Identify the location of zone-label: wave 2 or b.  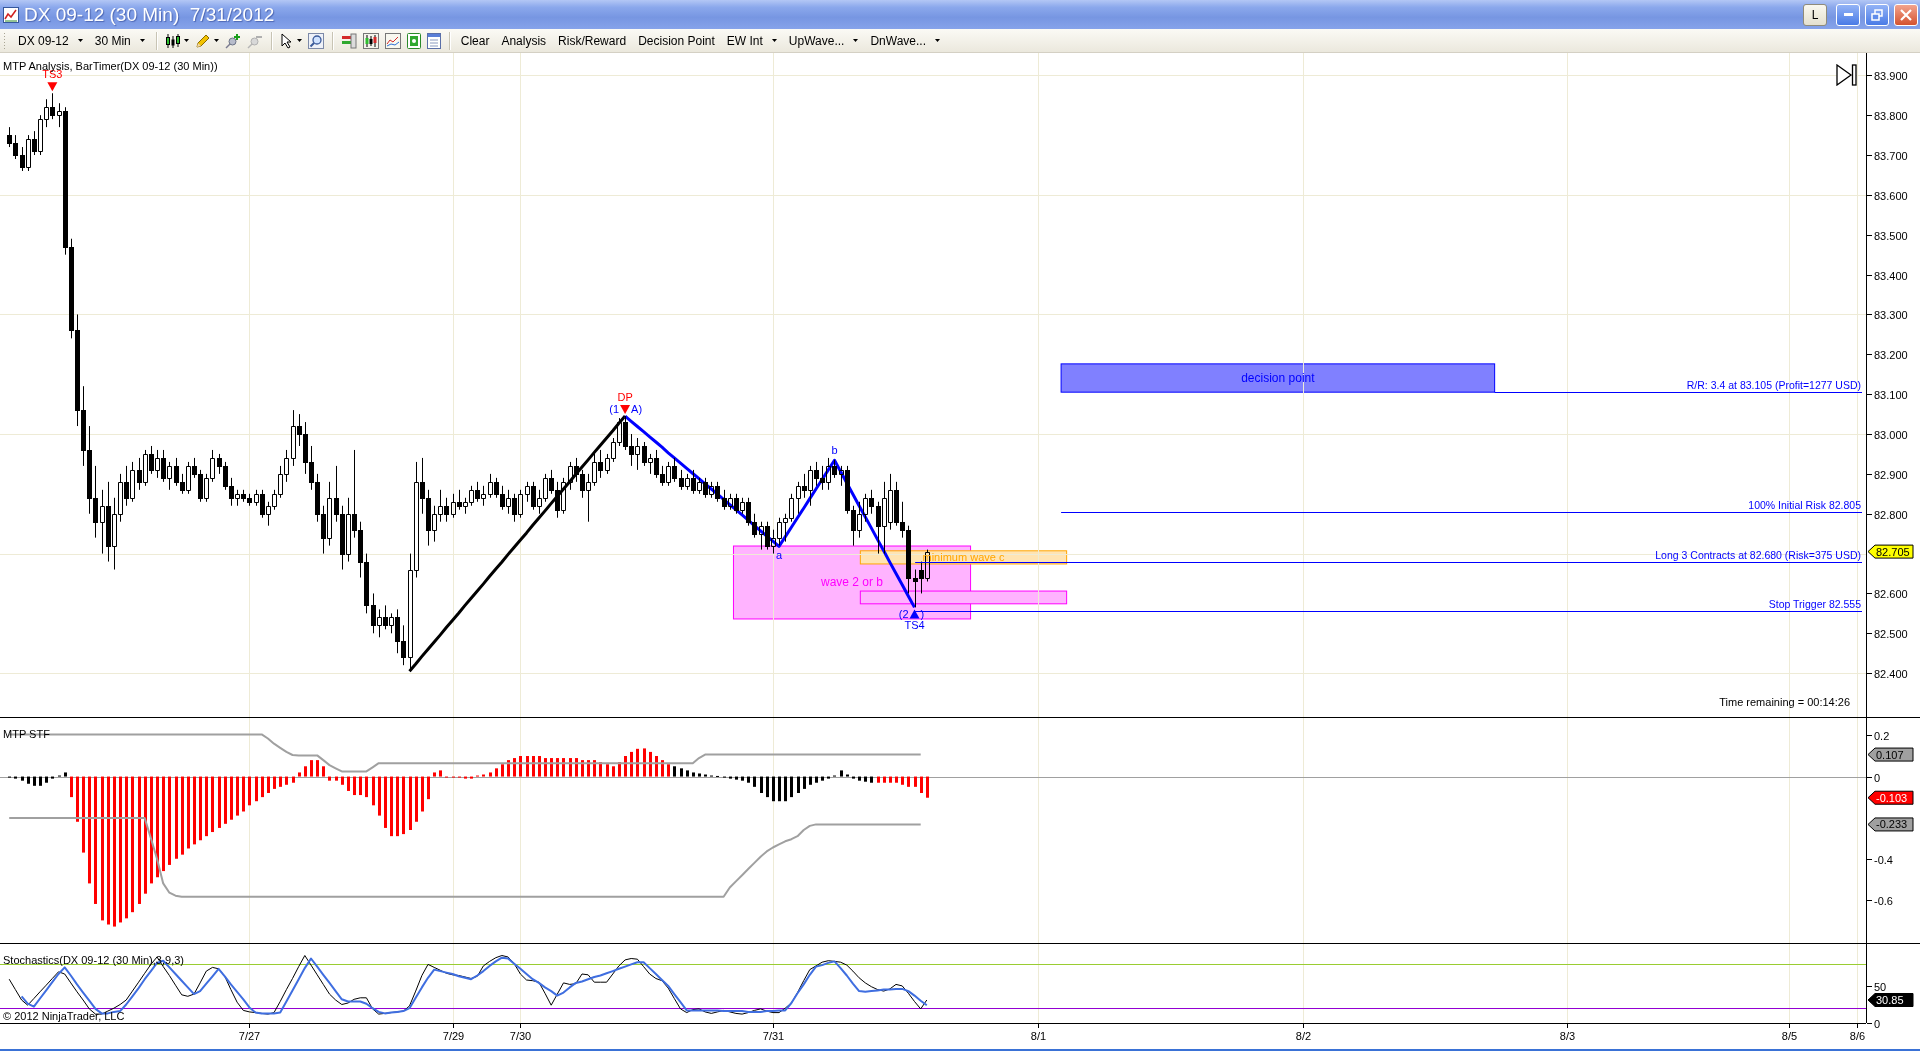
(852, 582).